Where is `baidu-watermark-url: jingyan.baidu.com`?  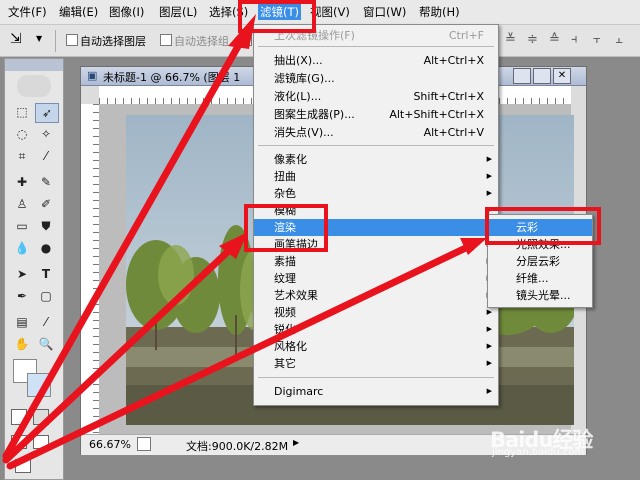
baidu-watermark-url: jingyan.baidu.com is located at coordinates (538, 452).